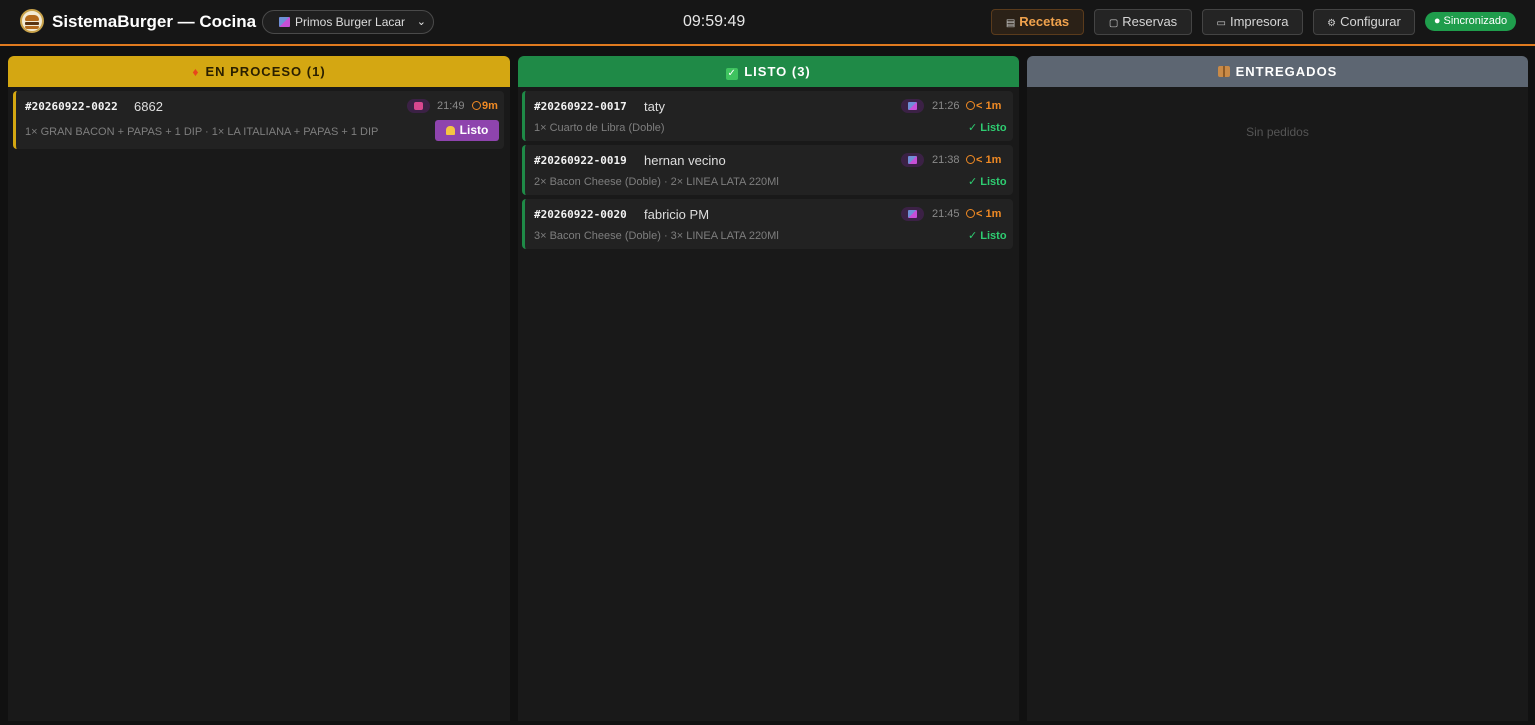 The width and height of the screenshot is (1535, 725). What do you see at coordinates (1370, 21) in the screenshot?
I see `configurar-button-label: Configurar` at bounding box center [1370, 21].